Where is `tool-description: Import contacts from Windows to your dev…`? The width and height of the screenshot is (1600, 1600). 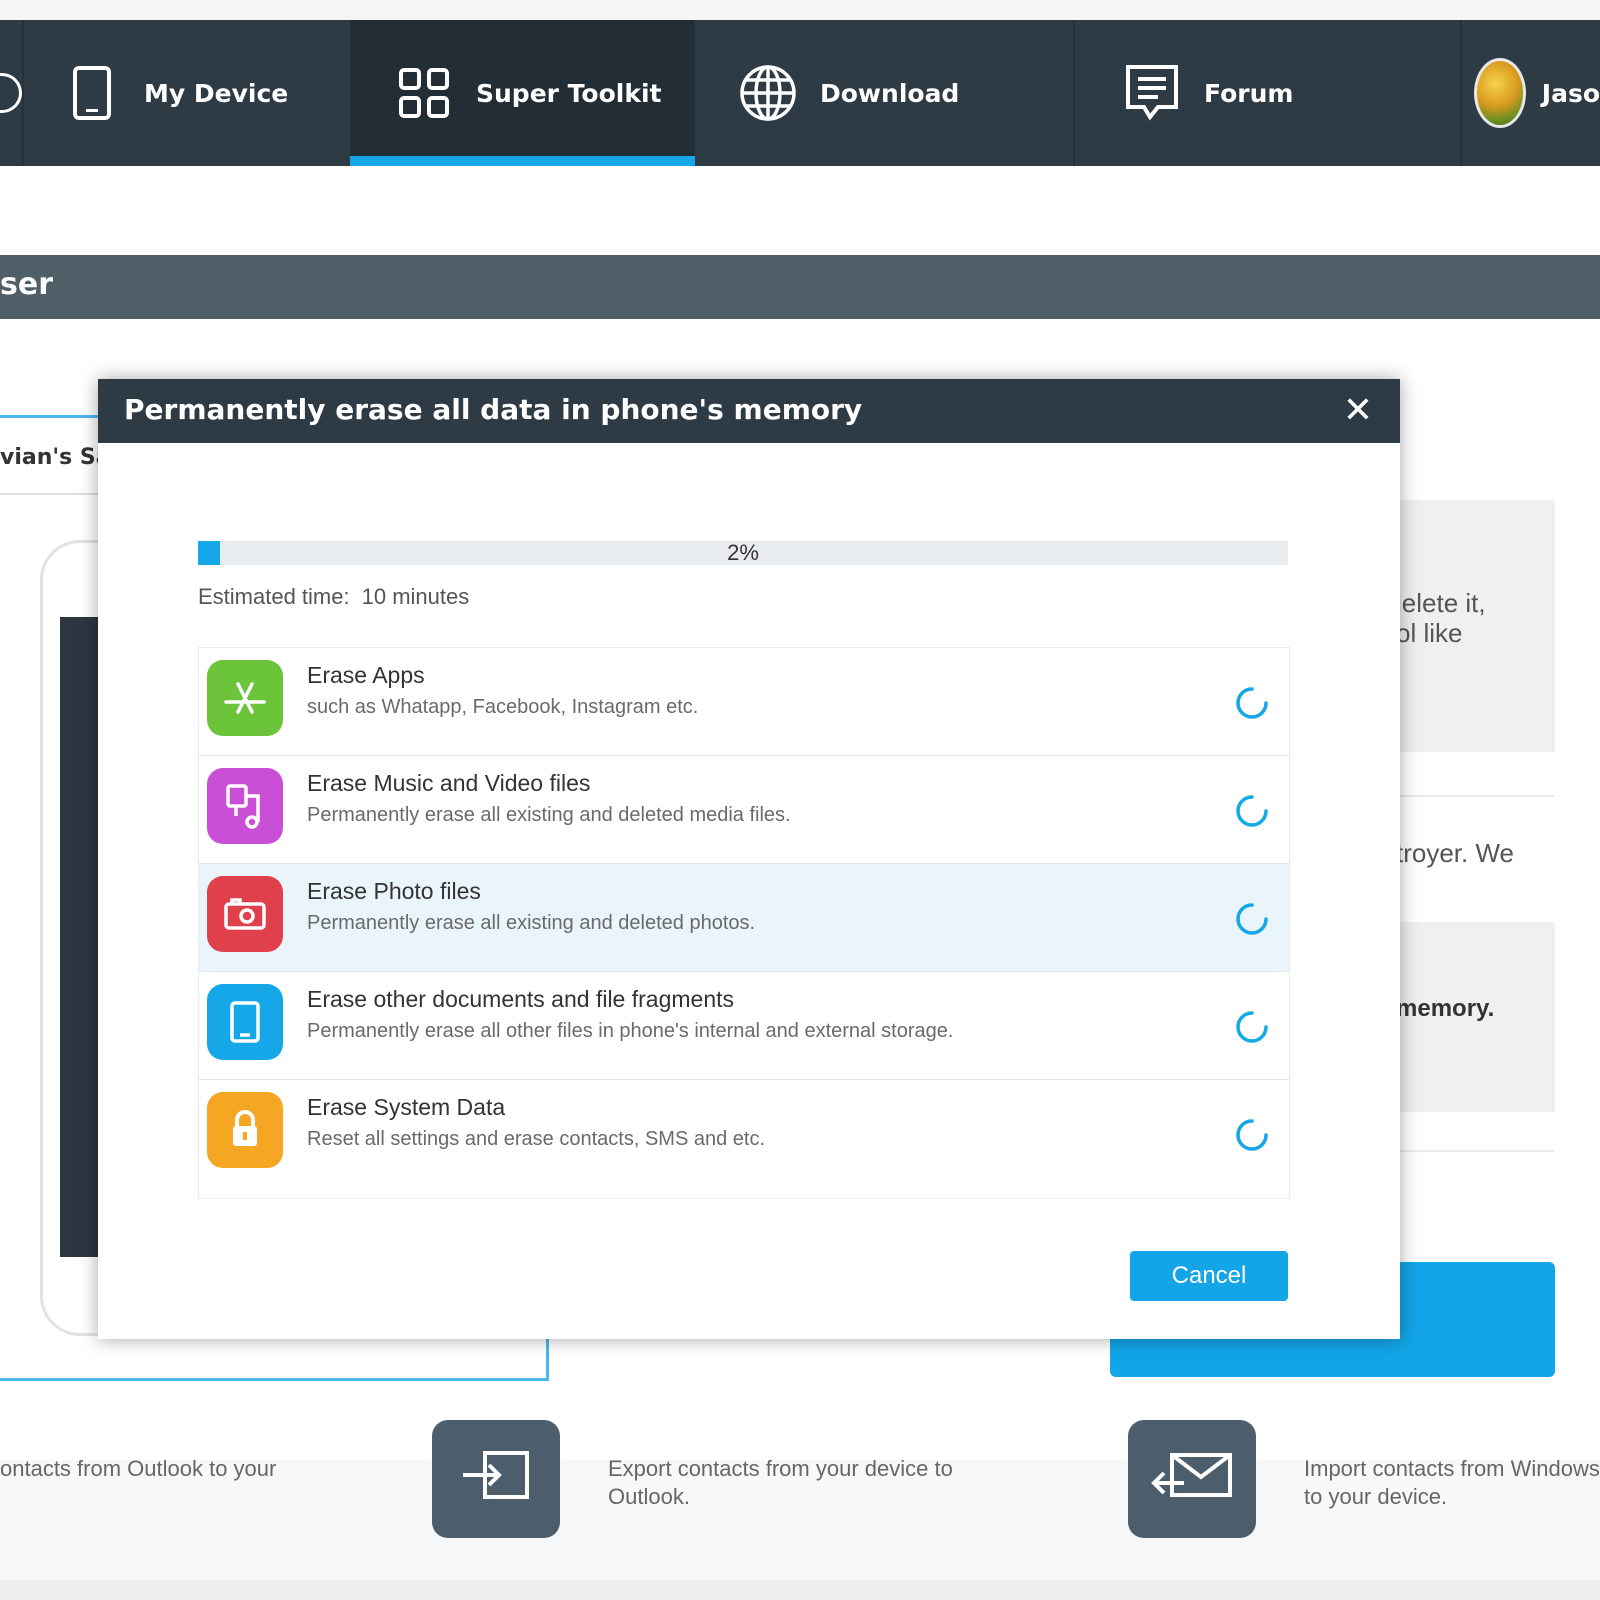
tool-description: Import contacts from Windows to your dev… is located at coordinates (1452, 1482).